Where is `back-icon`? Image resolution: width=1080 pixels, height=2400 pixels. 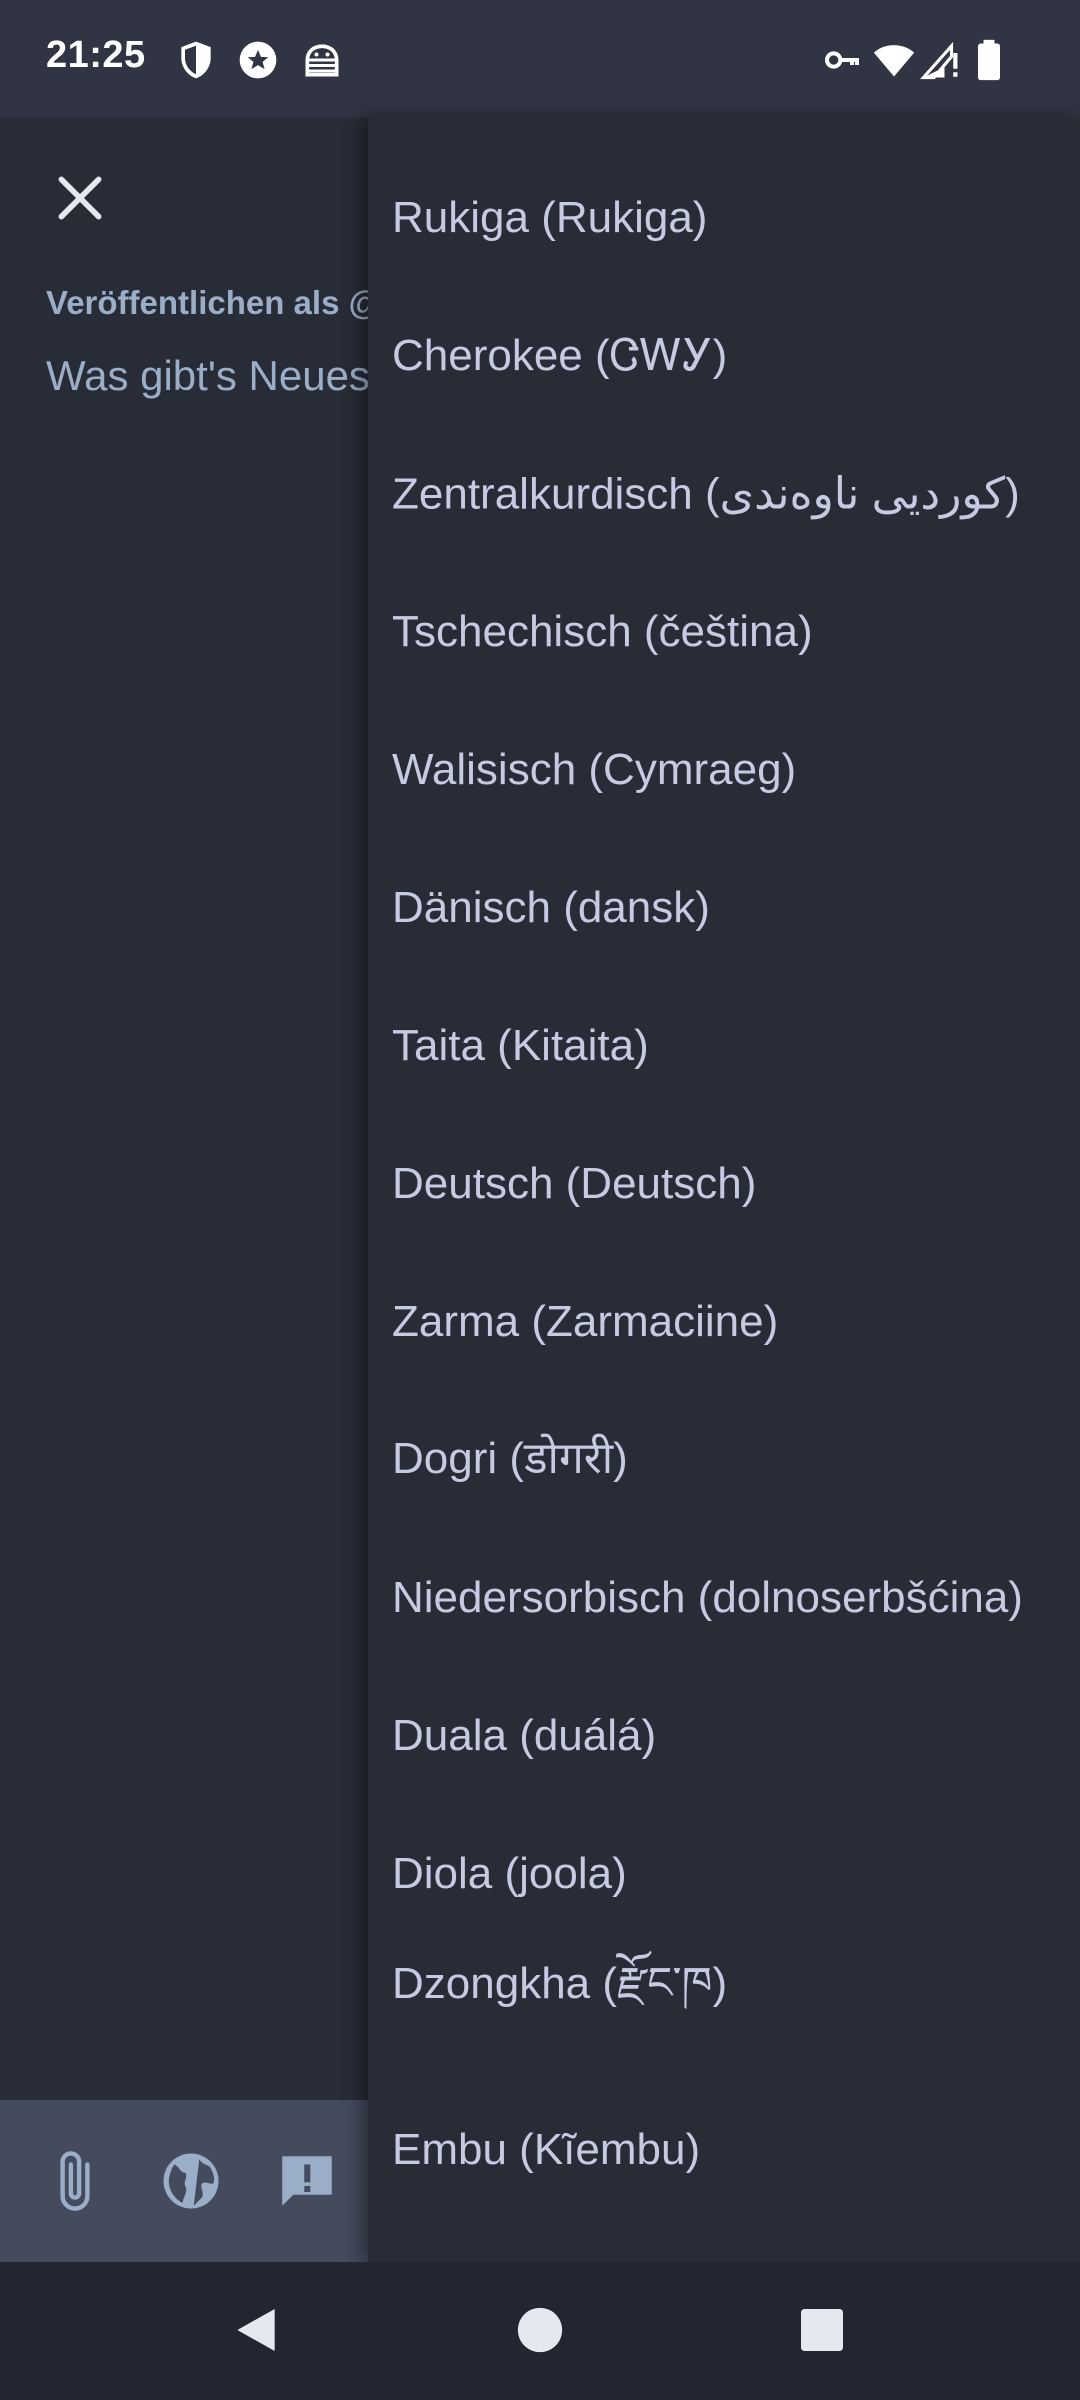
back-icon is located at coordinates (256, 2330).